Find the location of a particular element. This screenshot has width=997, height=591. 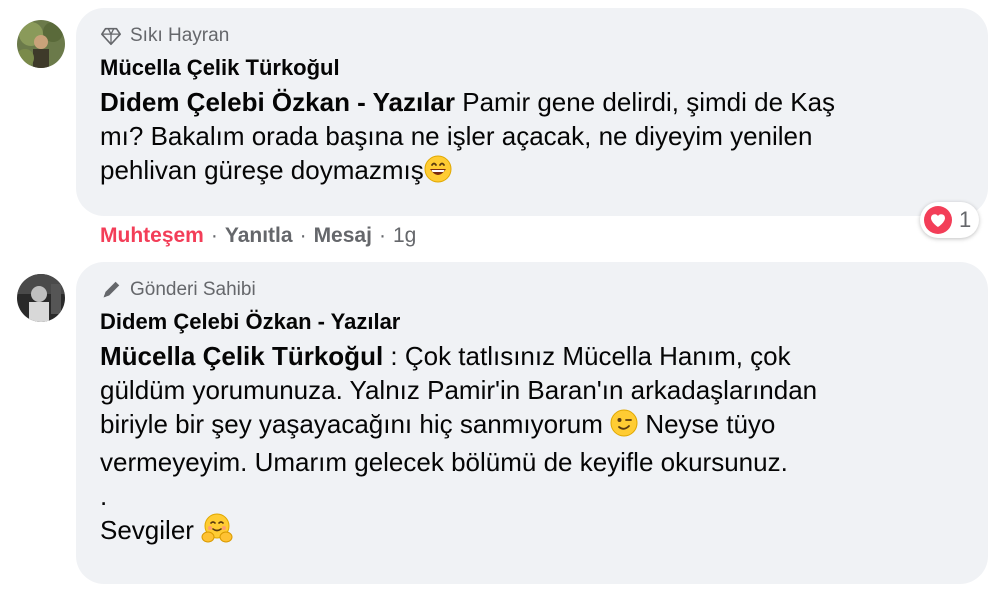

author-badge: Gönderi Sahibi is located at coordinates (532, 290).